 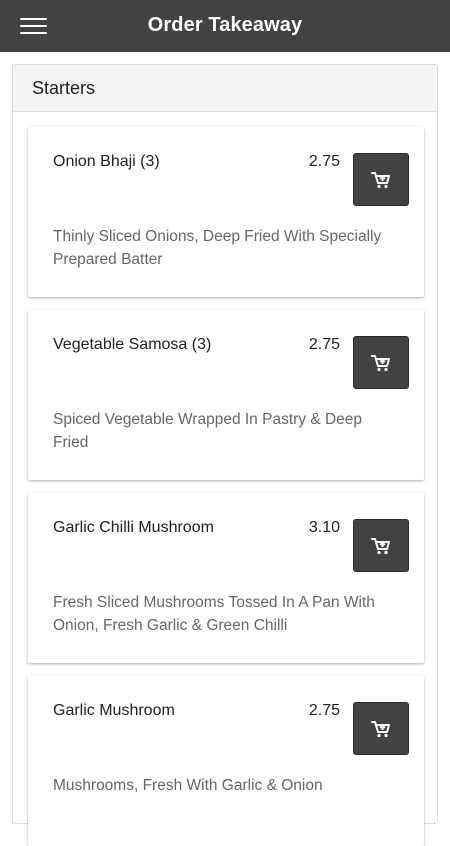 I want to click on item-name: Onion Bhaji (3), so click(x=106, y=161).